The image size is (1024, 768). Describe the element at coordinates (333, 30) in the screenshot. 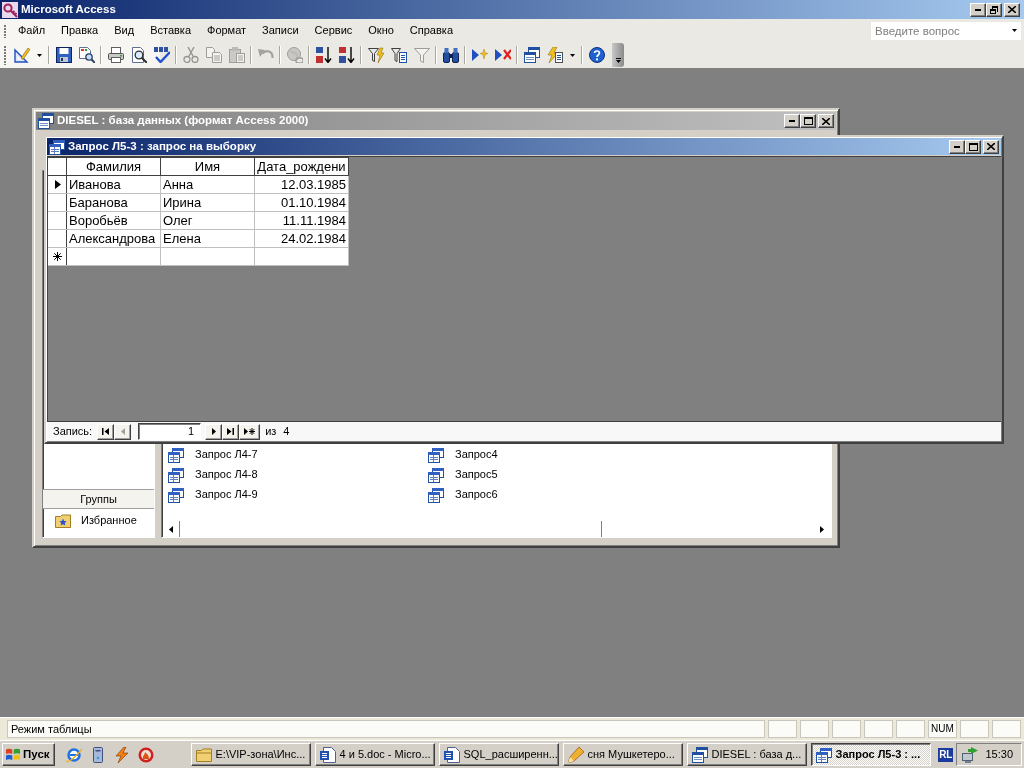

I see `menu-item: Сервис` at that location.